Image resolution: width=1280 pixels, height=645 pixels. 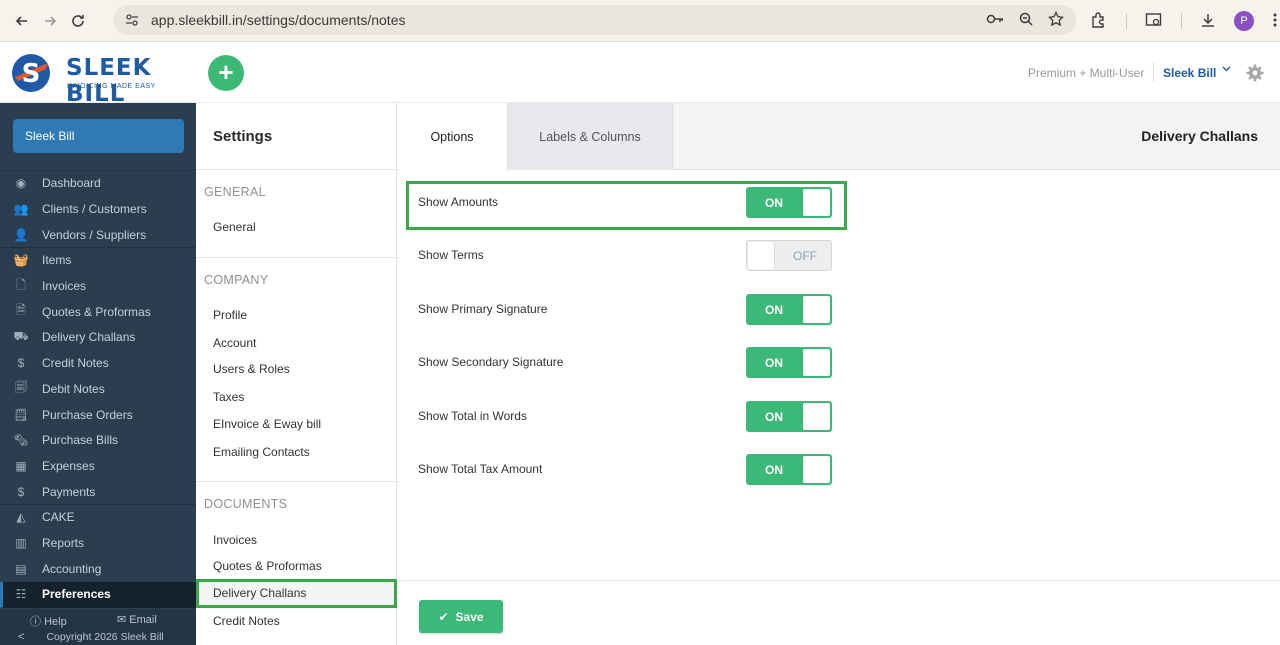 I want to click on collapse-sidebar-icon: <, so click(x=21, y=637).